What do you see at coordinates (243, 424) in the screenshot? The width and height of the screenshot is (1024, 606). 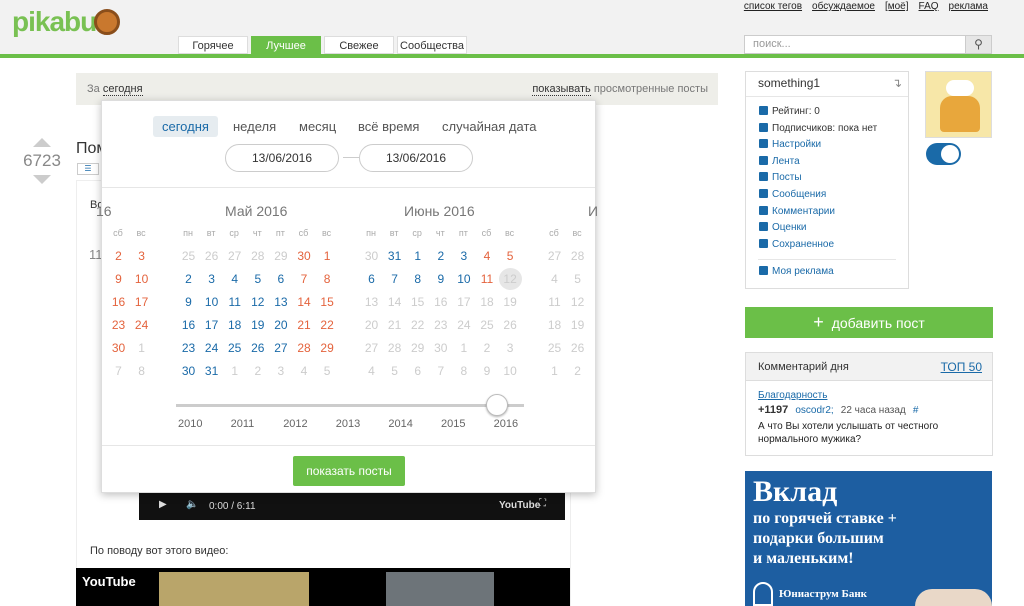 I see `year-label: 2011` at bounding box center [243, 424].